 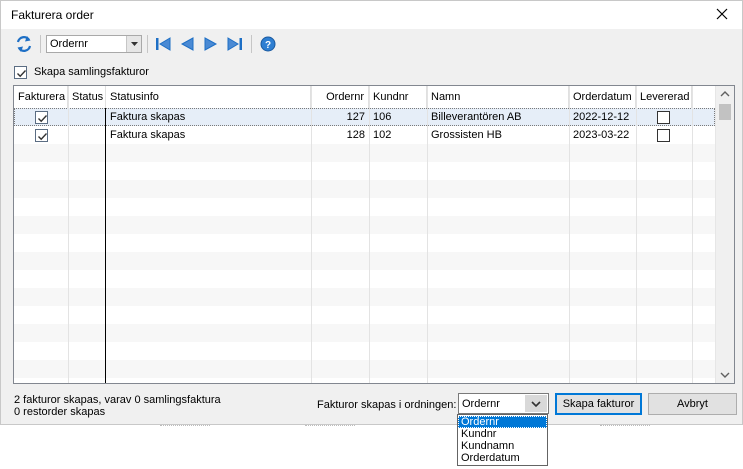 I want to click on scroll-down-button, so click(x=725, y=374).